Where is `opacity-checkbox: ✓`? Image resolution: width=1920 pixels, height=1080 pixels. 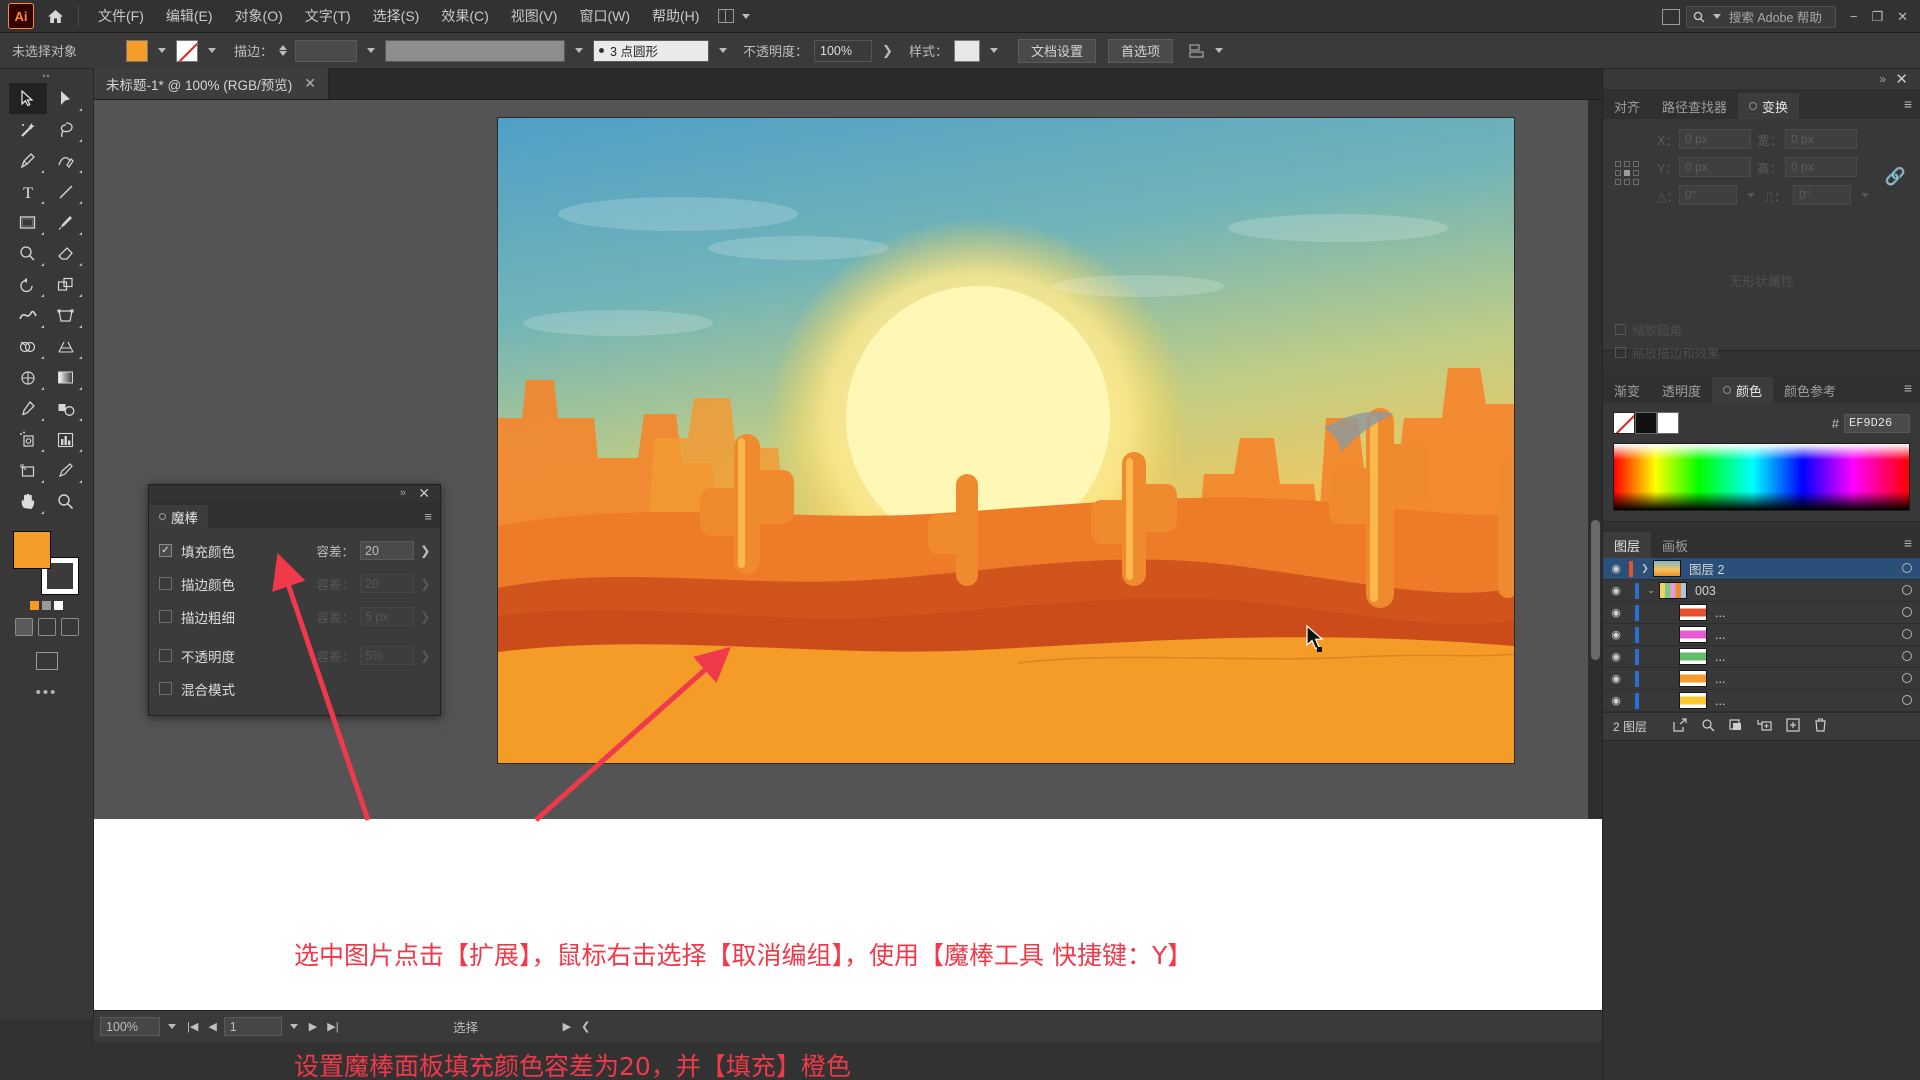
opacity-checkbox: ✓ is located at coordinates (165, 655).